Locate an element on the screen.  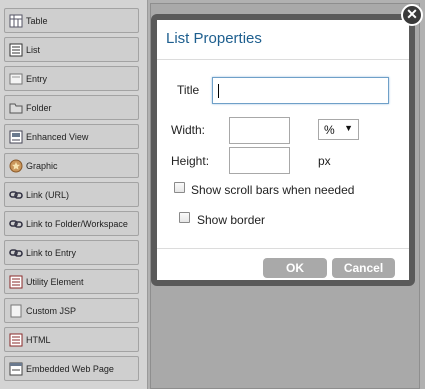
palette-item-link-entry: Link to Entry is located at coordinates (71, 252).